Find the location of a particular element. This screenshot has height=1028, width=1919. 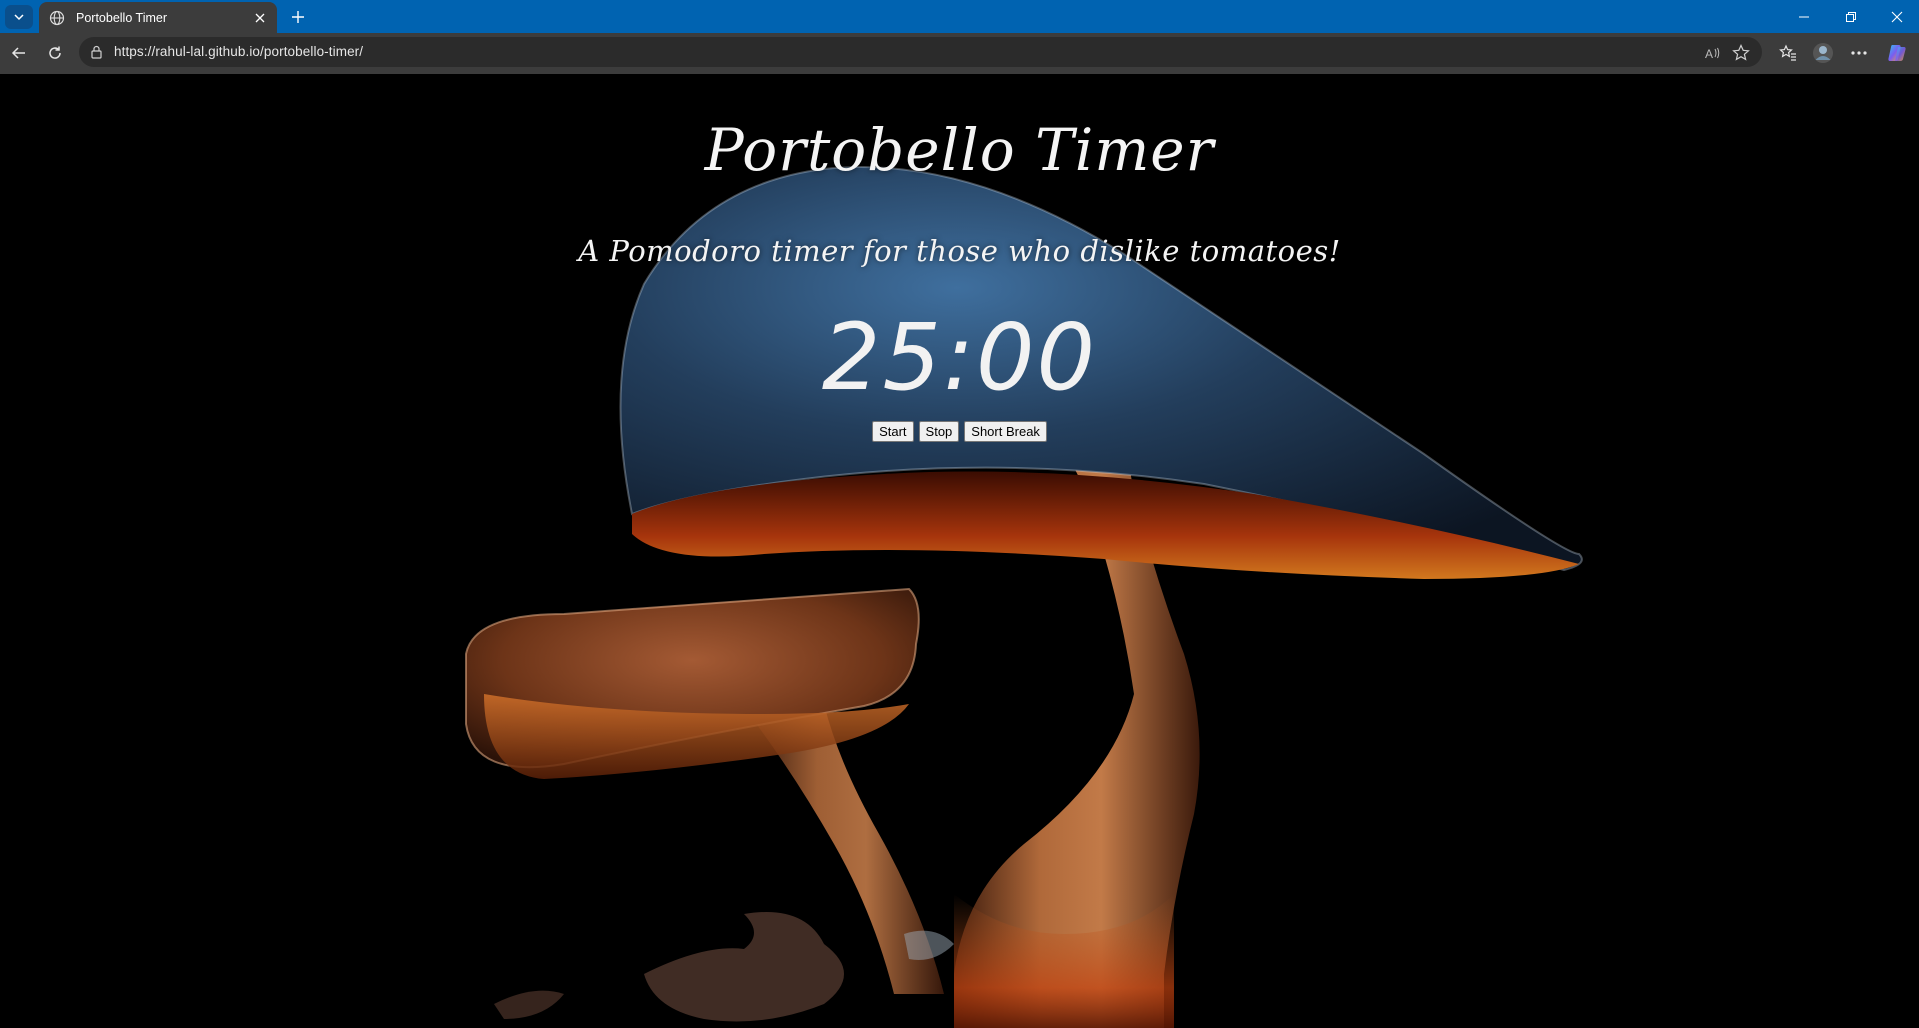

timer-controls: Start Stop Short Break is located at coordinates (959, 431).